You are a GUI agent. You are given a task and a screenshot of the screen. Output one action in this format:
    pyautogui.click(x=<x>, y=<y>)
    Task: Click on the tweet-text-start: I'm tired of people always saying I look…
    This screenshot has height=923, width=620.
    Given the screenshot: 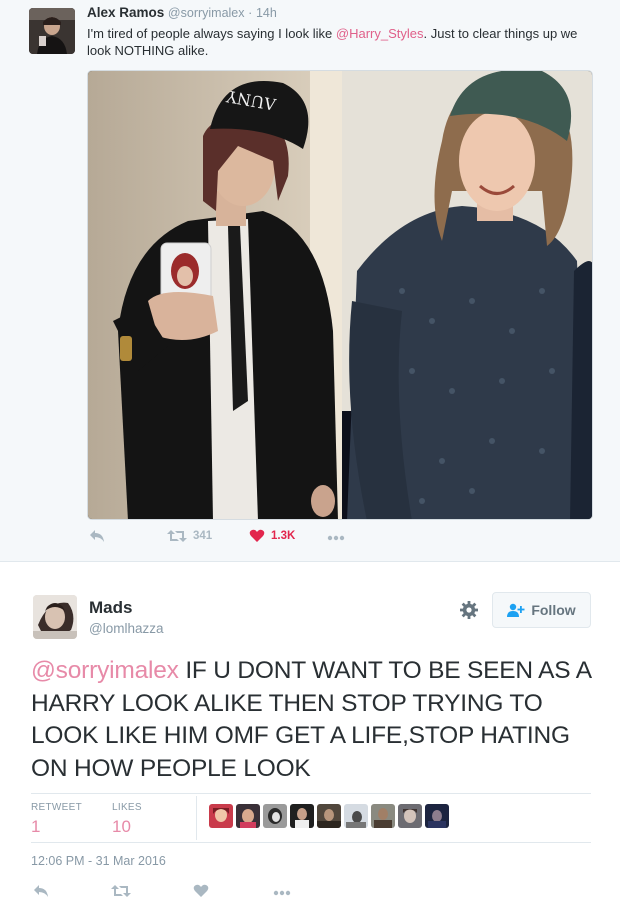 What is the action you would take?
    pyautogui.click(x=211, y=33)
    